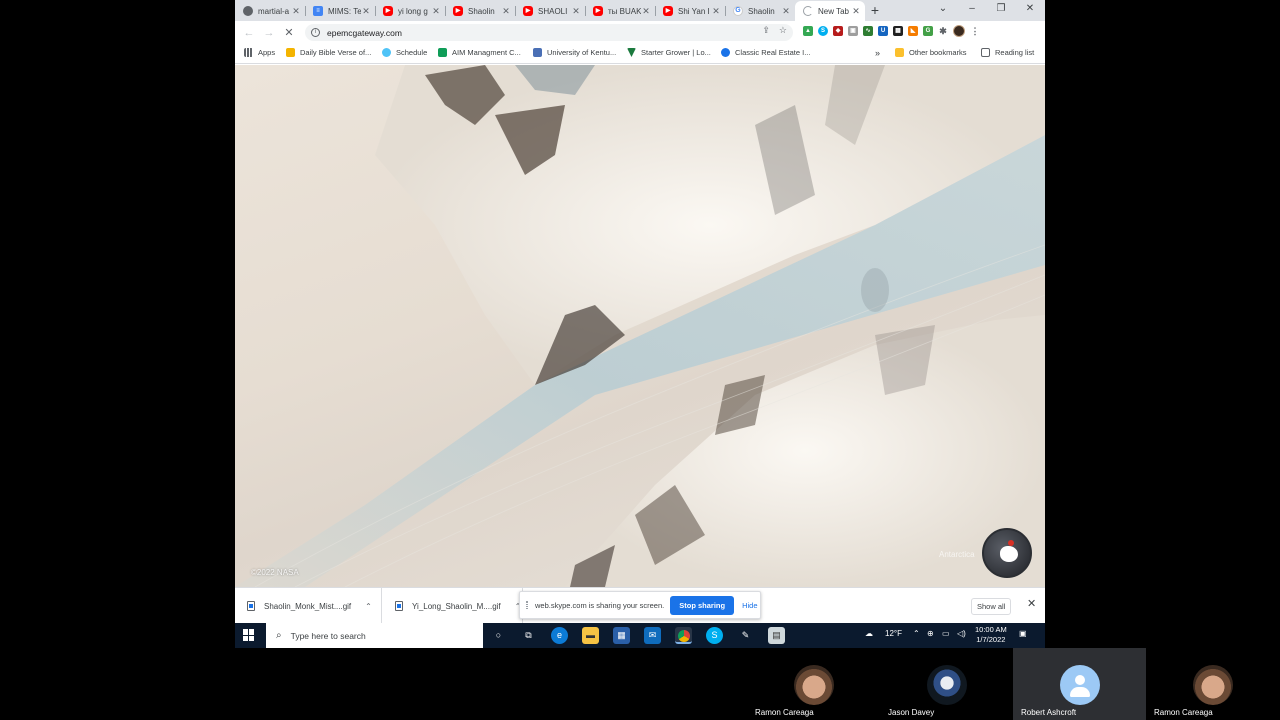  I want to click on bookmark-label: Apps, so click(267, 52).